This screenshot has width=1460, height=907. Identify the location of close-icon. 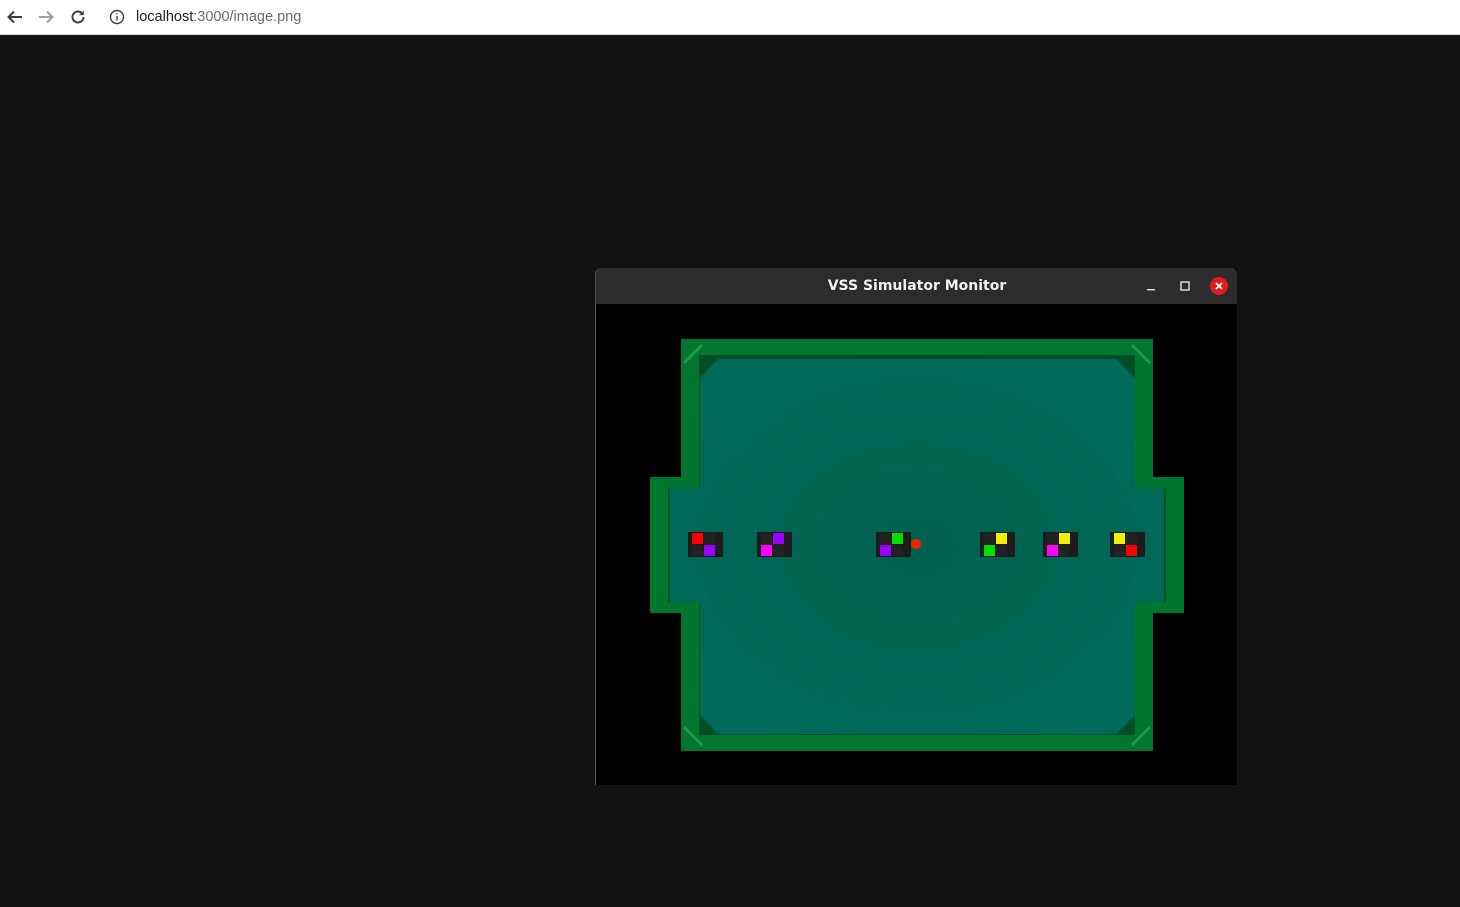
(1219, 286).